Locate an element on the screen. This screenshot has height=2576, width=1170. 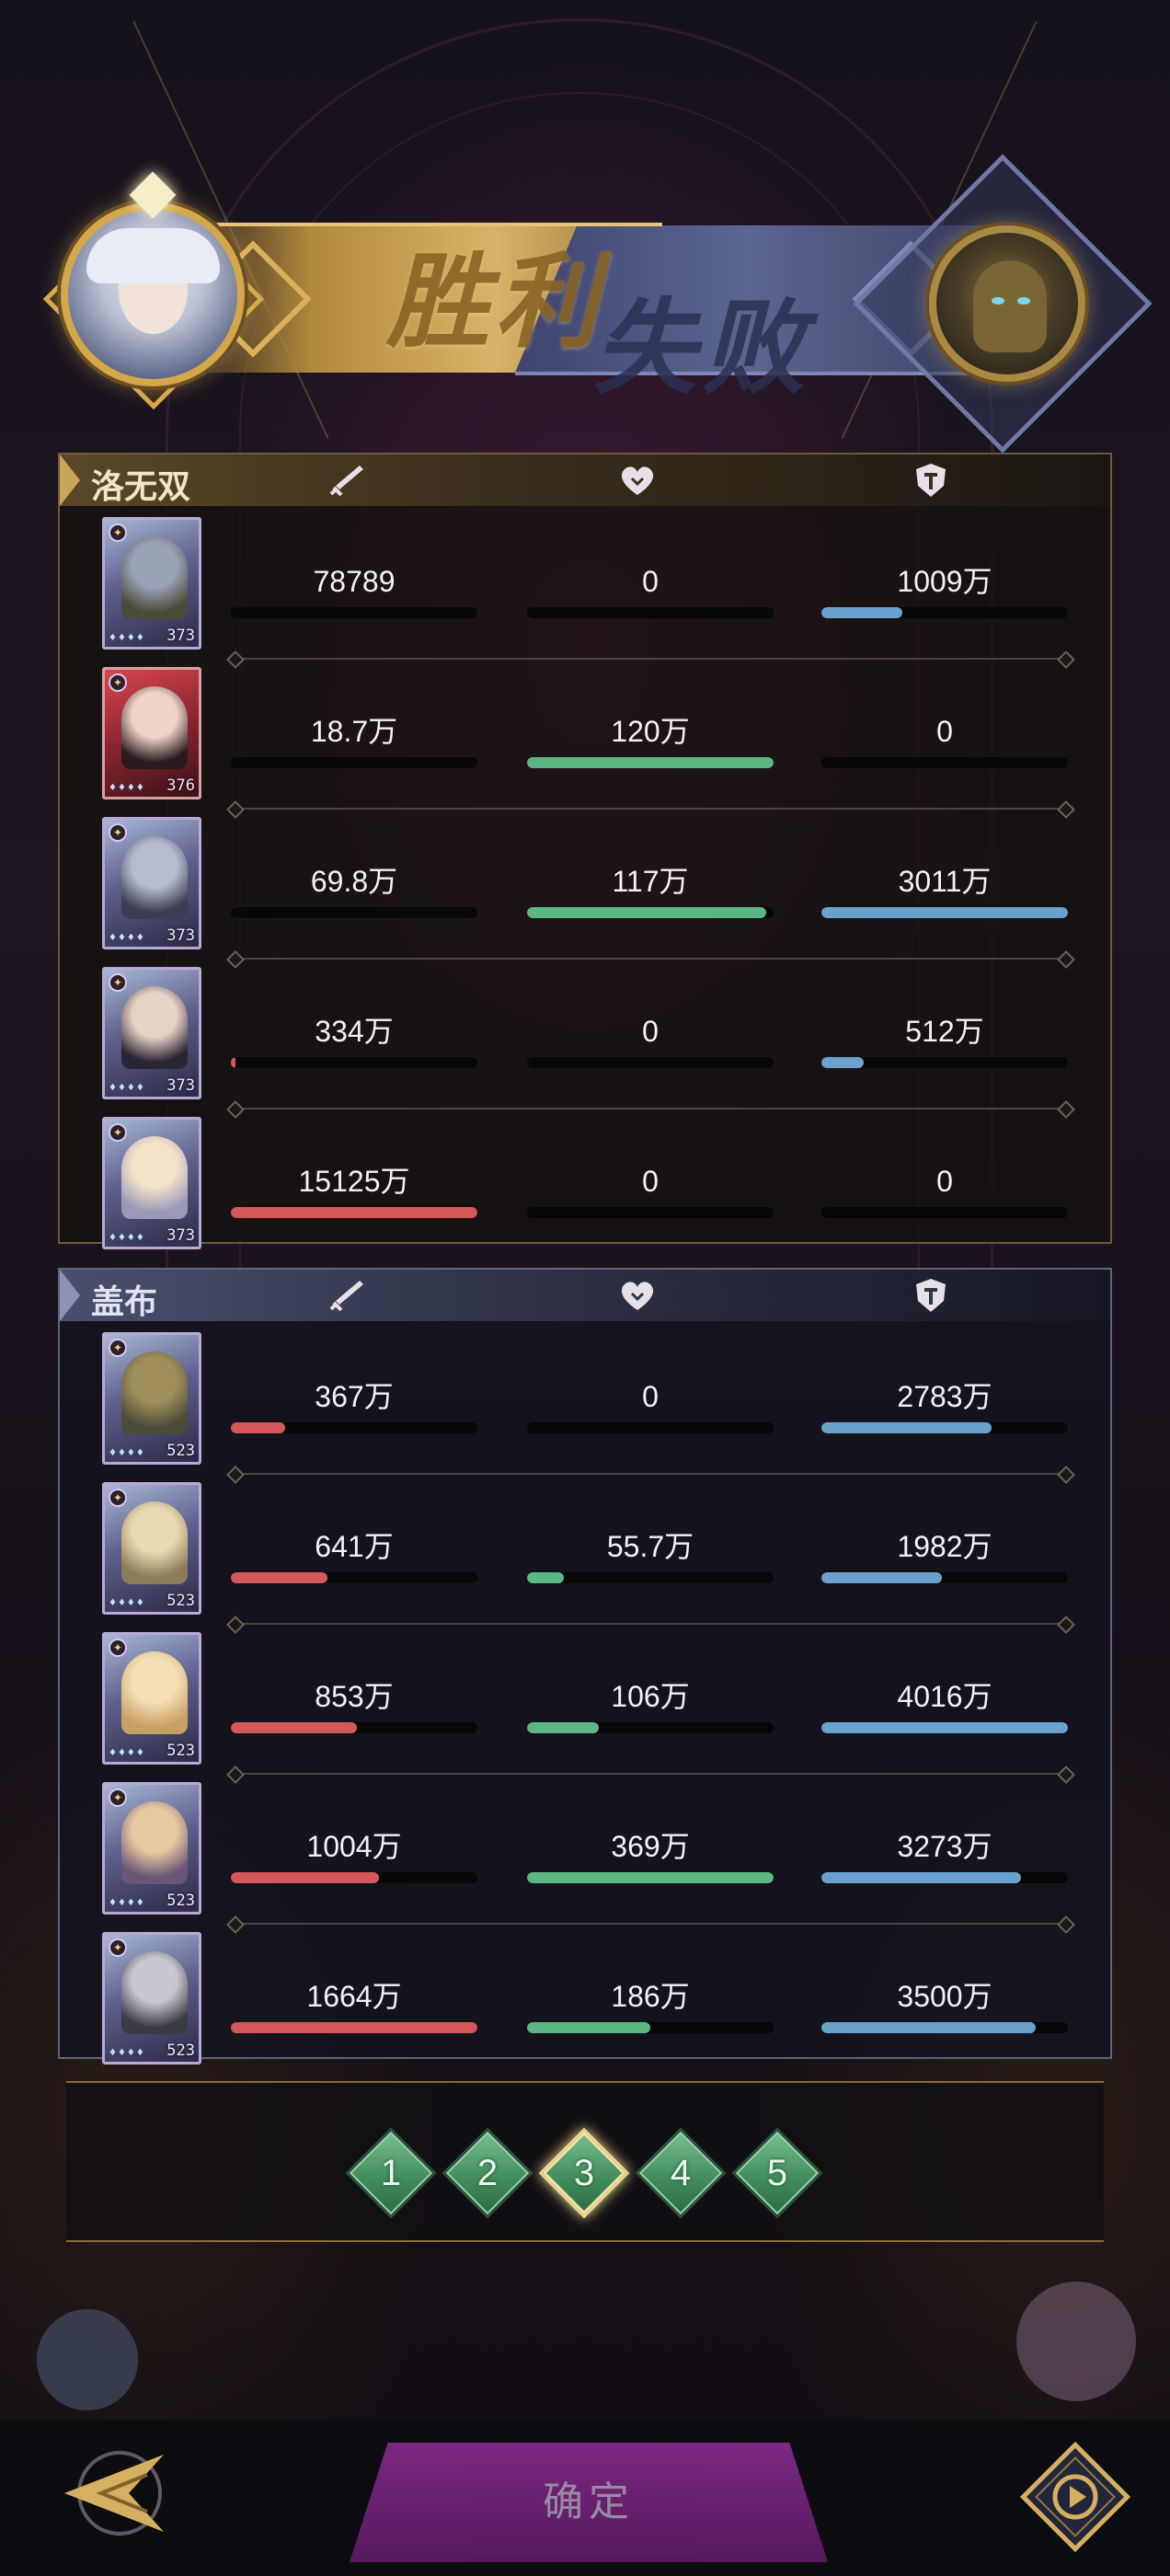
damage-stat: 18.7万 is located at coordinates (354, 740).